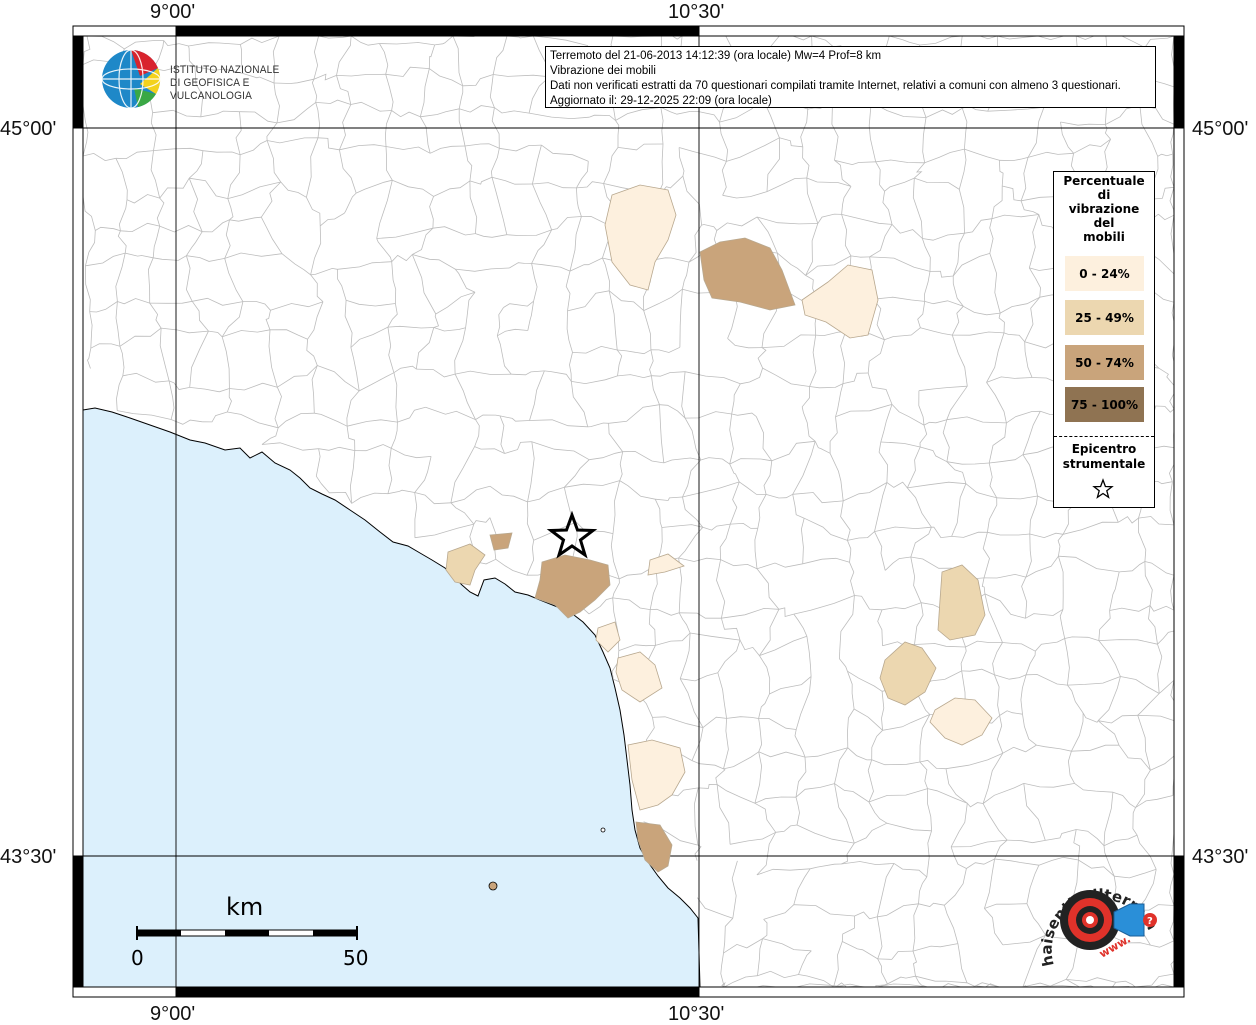 Image resolution: width=1256 pixels, height=1025 pixels. What do you see at coordinates (1104, 195) in the screenshot?
I see `legend-title-line: di` at bounding box center [1104, 195].